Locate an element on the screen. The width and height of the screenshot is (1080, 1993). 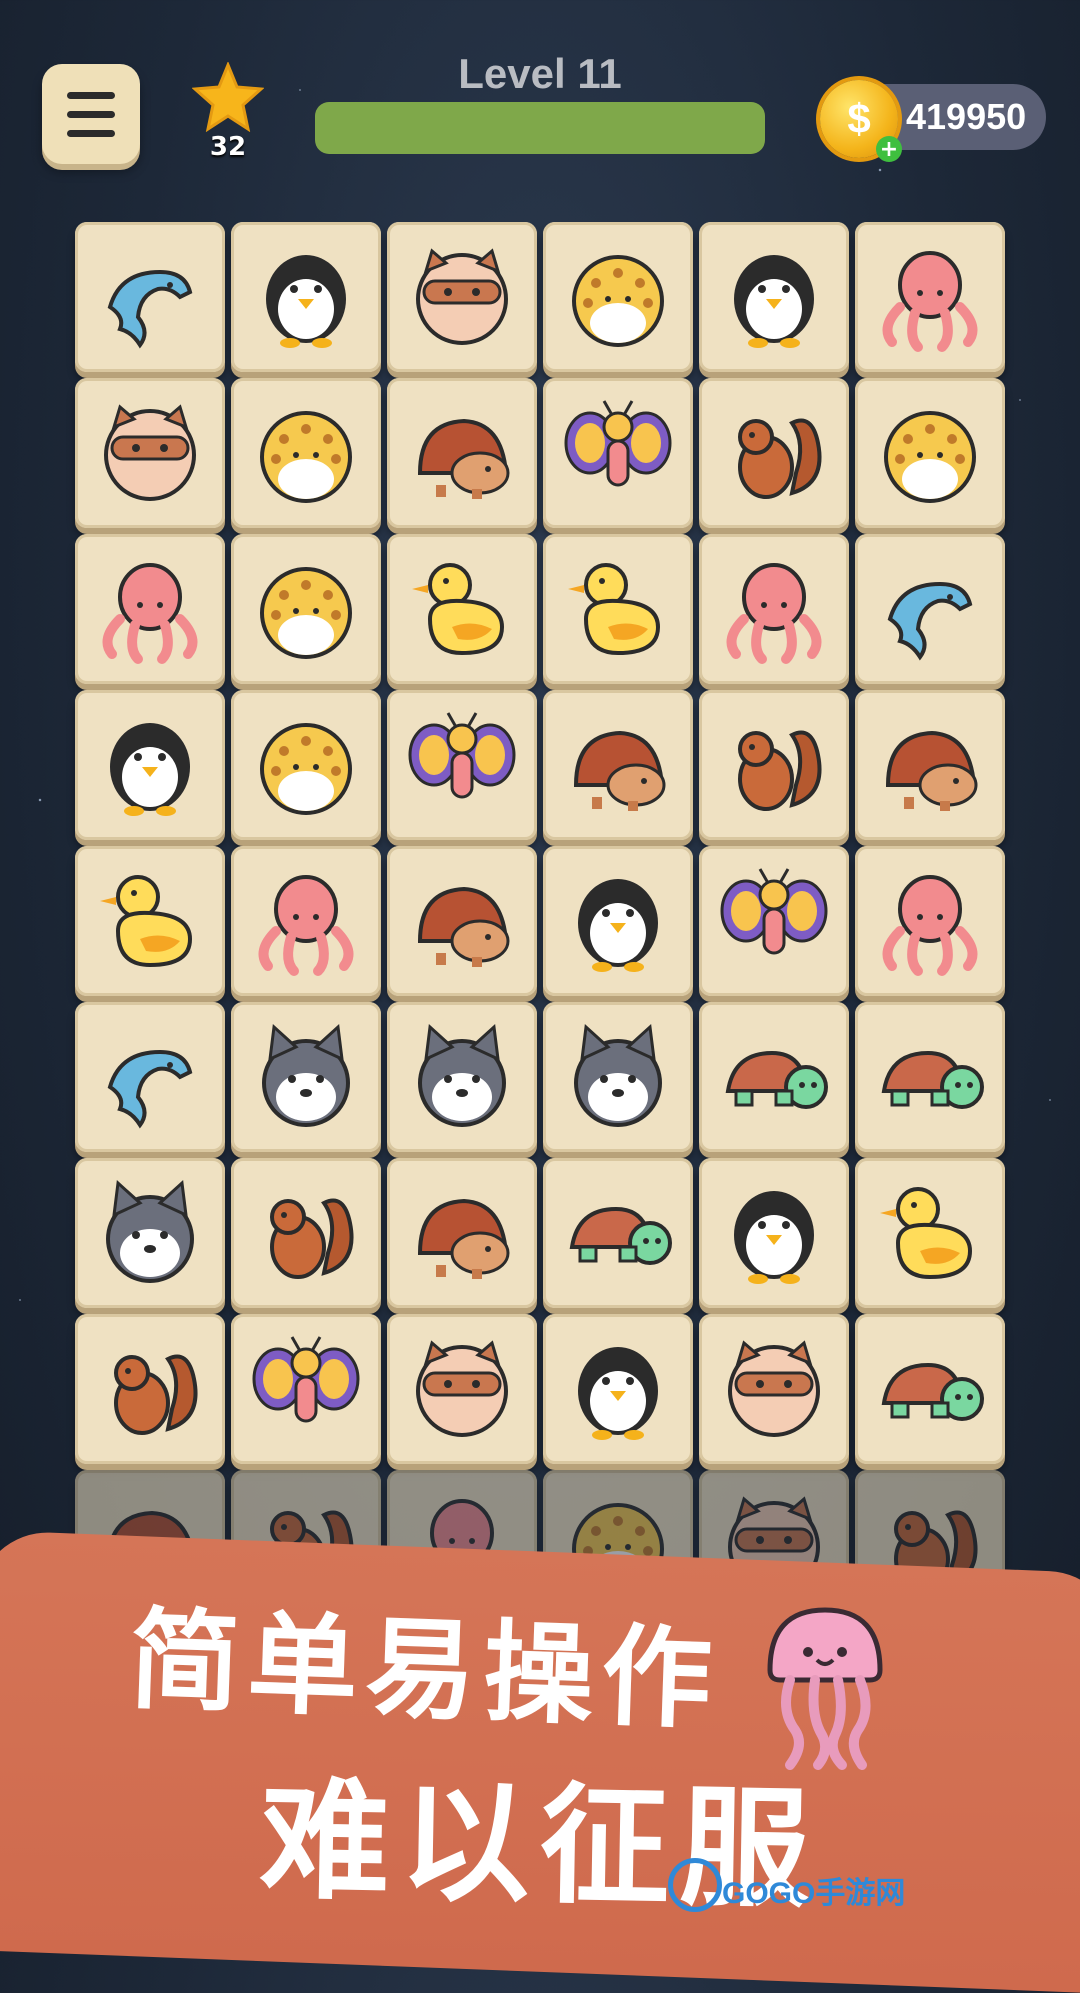
menu-button is located at coordinates (91, 114).